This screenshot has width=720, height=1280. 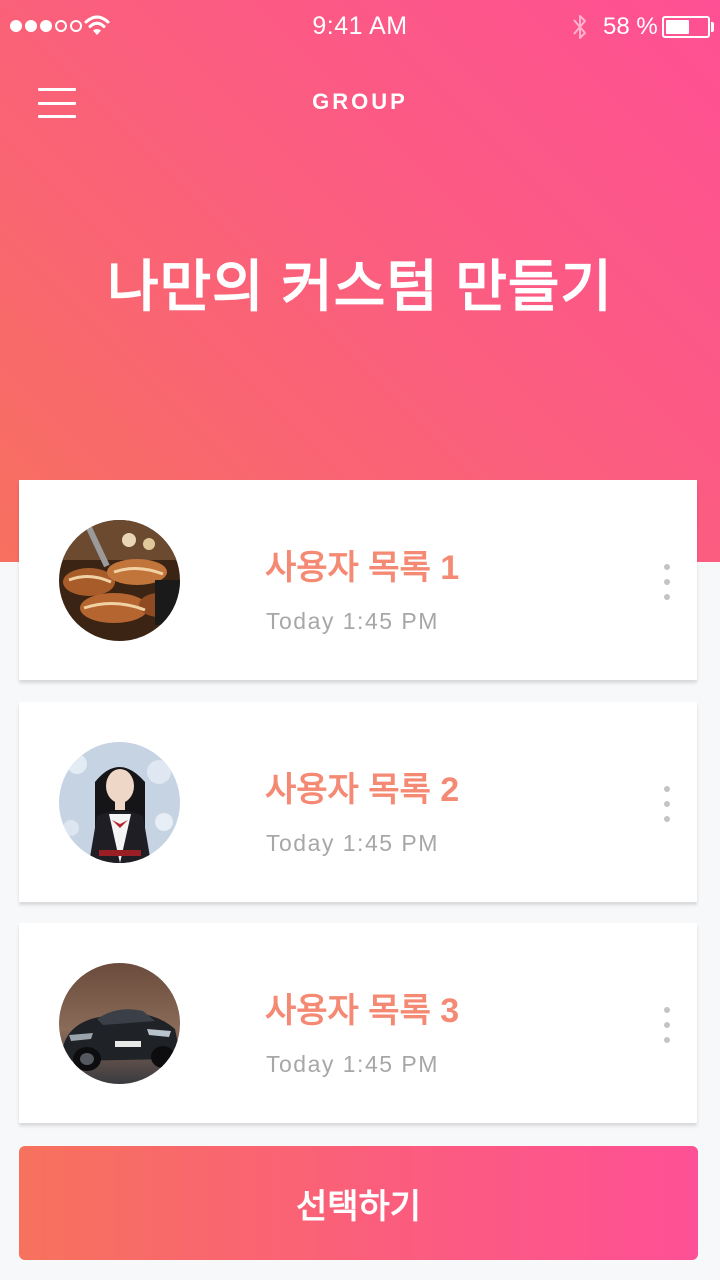 I want to click on portrait-photo, so click(x=119, y=802).